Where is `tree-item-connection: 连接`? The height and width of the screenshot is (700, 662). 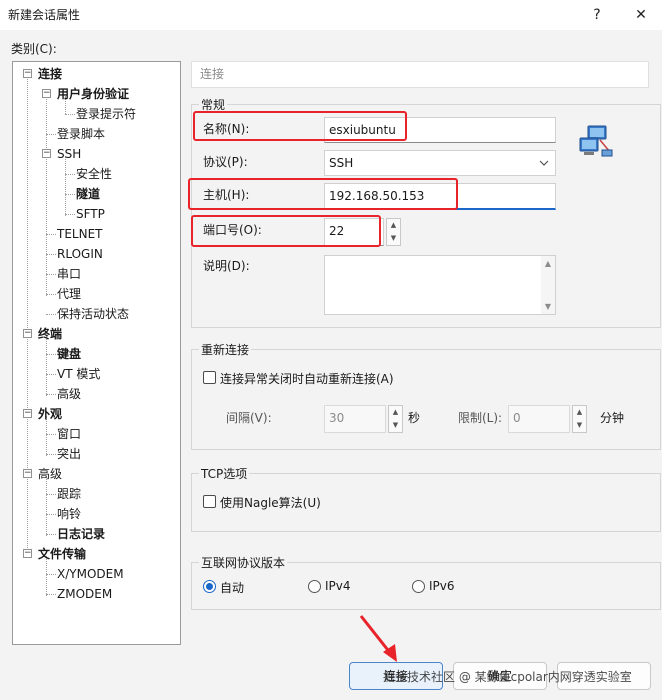 tree-item-connection: 连接 is located at coordinates (50, 74).